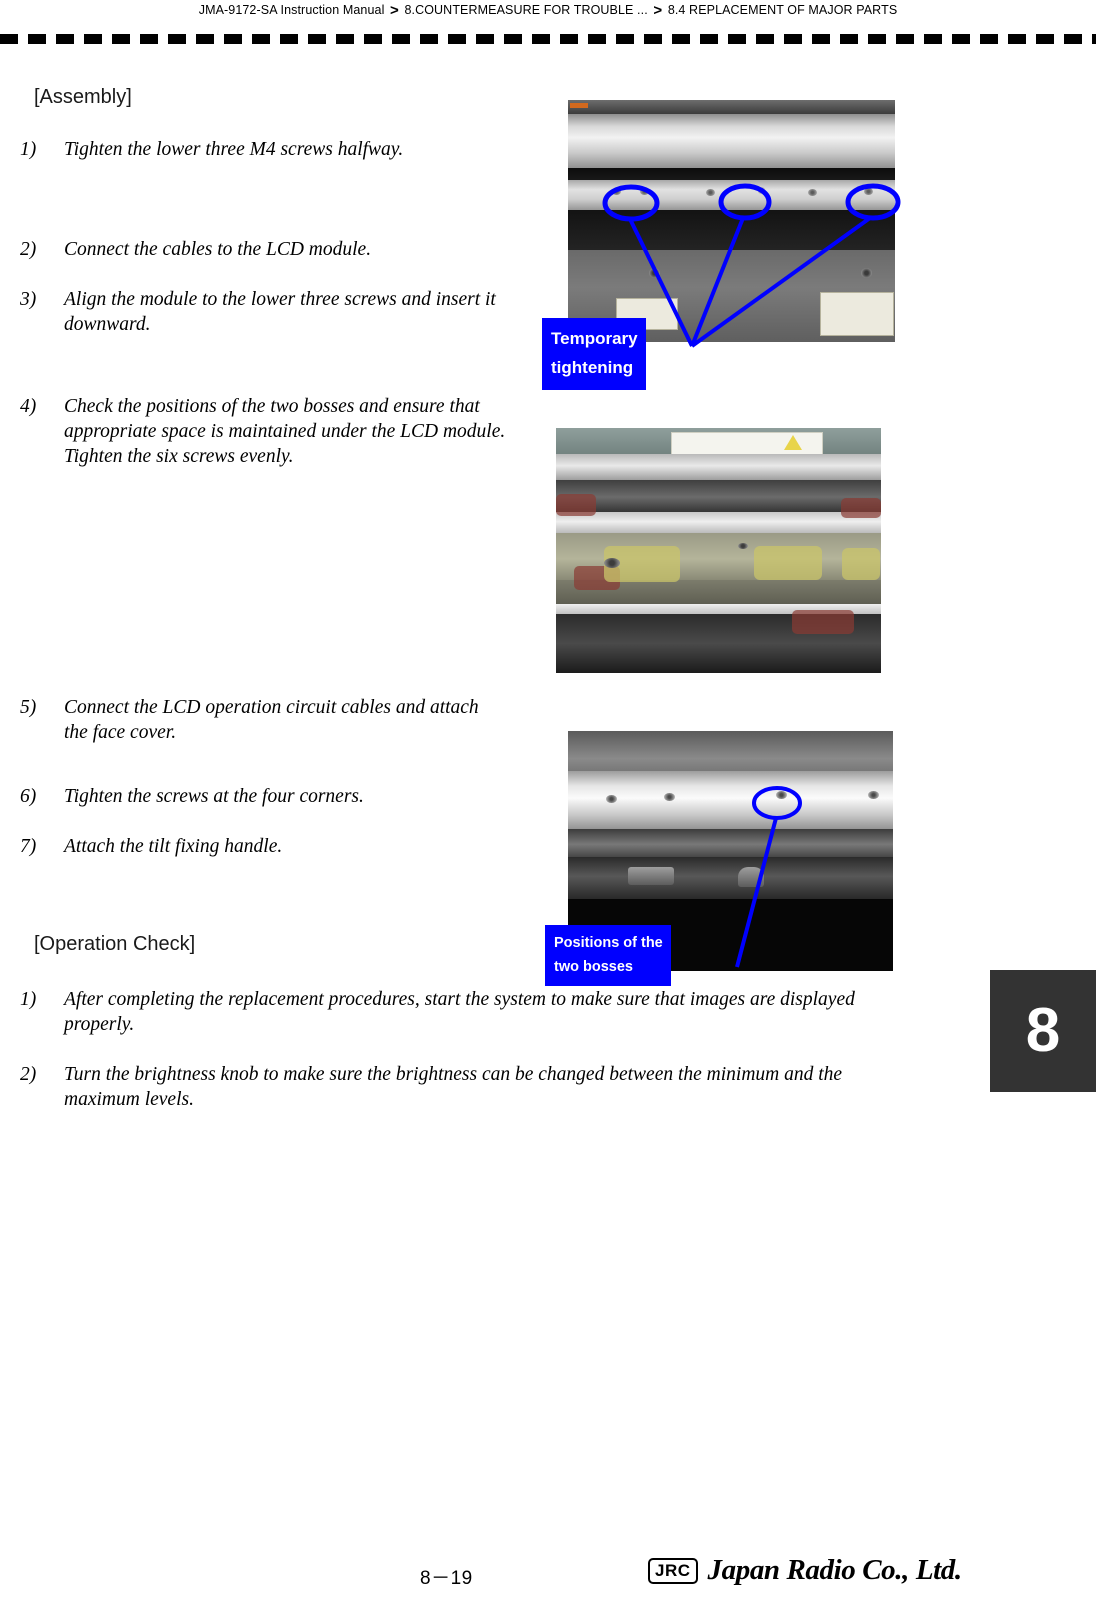 The image size is (1096, 1620). I want to click on photo-region-dark-band, so click(731, 231).